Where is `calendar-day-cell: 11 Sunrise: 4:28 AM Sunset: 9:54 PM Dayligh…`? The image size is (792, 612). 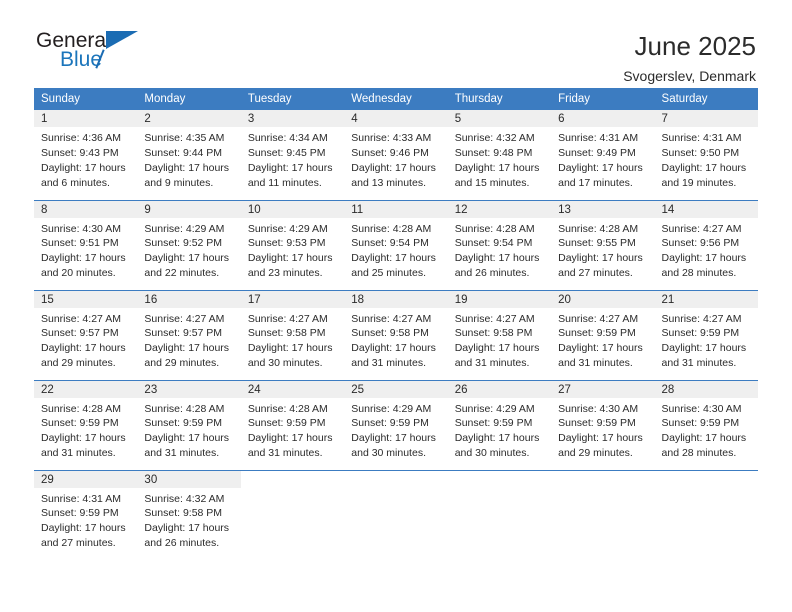
calendar-day-cell: 11 Sunrise: 4:28 AM Sunset: 9:54 PM Dayligh… is located at coordinates (396, 244).